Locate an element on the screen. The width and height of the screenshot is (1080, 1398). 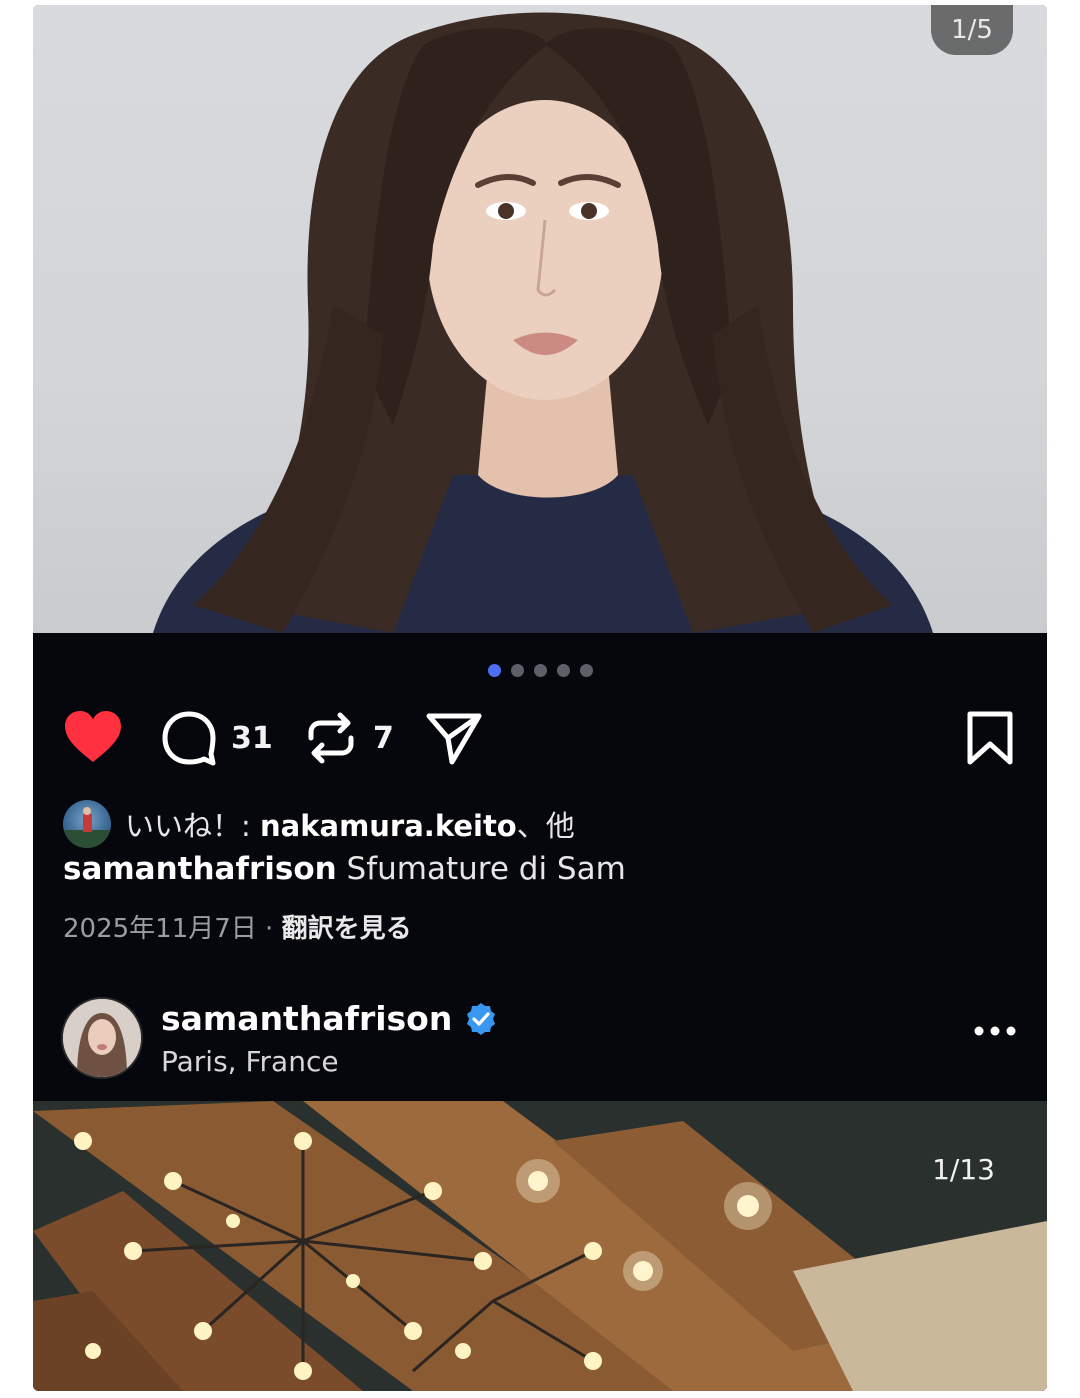
carousel-dot-active is located at coordinates (494, 670).